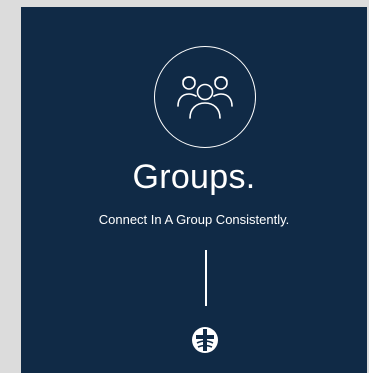 The image size is (369, 373). Describe the element at coordinates (206, 278) in the screenshot. I see `vertical-divider` at that location.